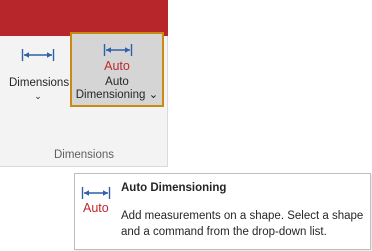 The height and width of the screenshot is (251, 372). Describe the element at coordinates (38, 96) in the screenshot. I see `chevron-down-icon: ⌄` at that location.